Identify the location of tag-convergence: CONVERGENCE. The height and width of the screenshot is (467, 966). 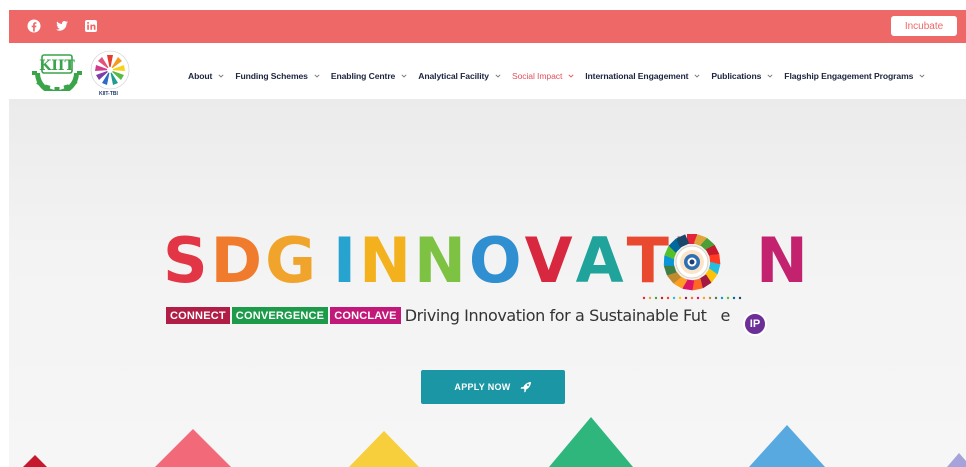
(280, 315).